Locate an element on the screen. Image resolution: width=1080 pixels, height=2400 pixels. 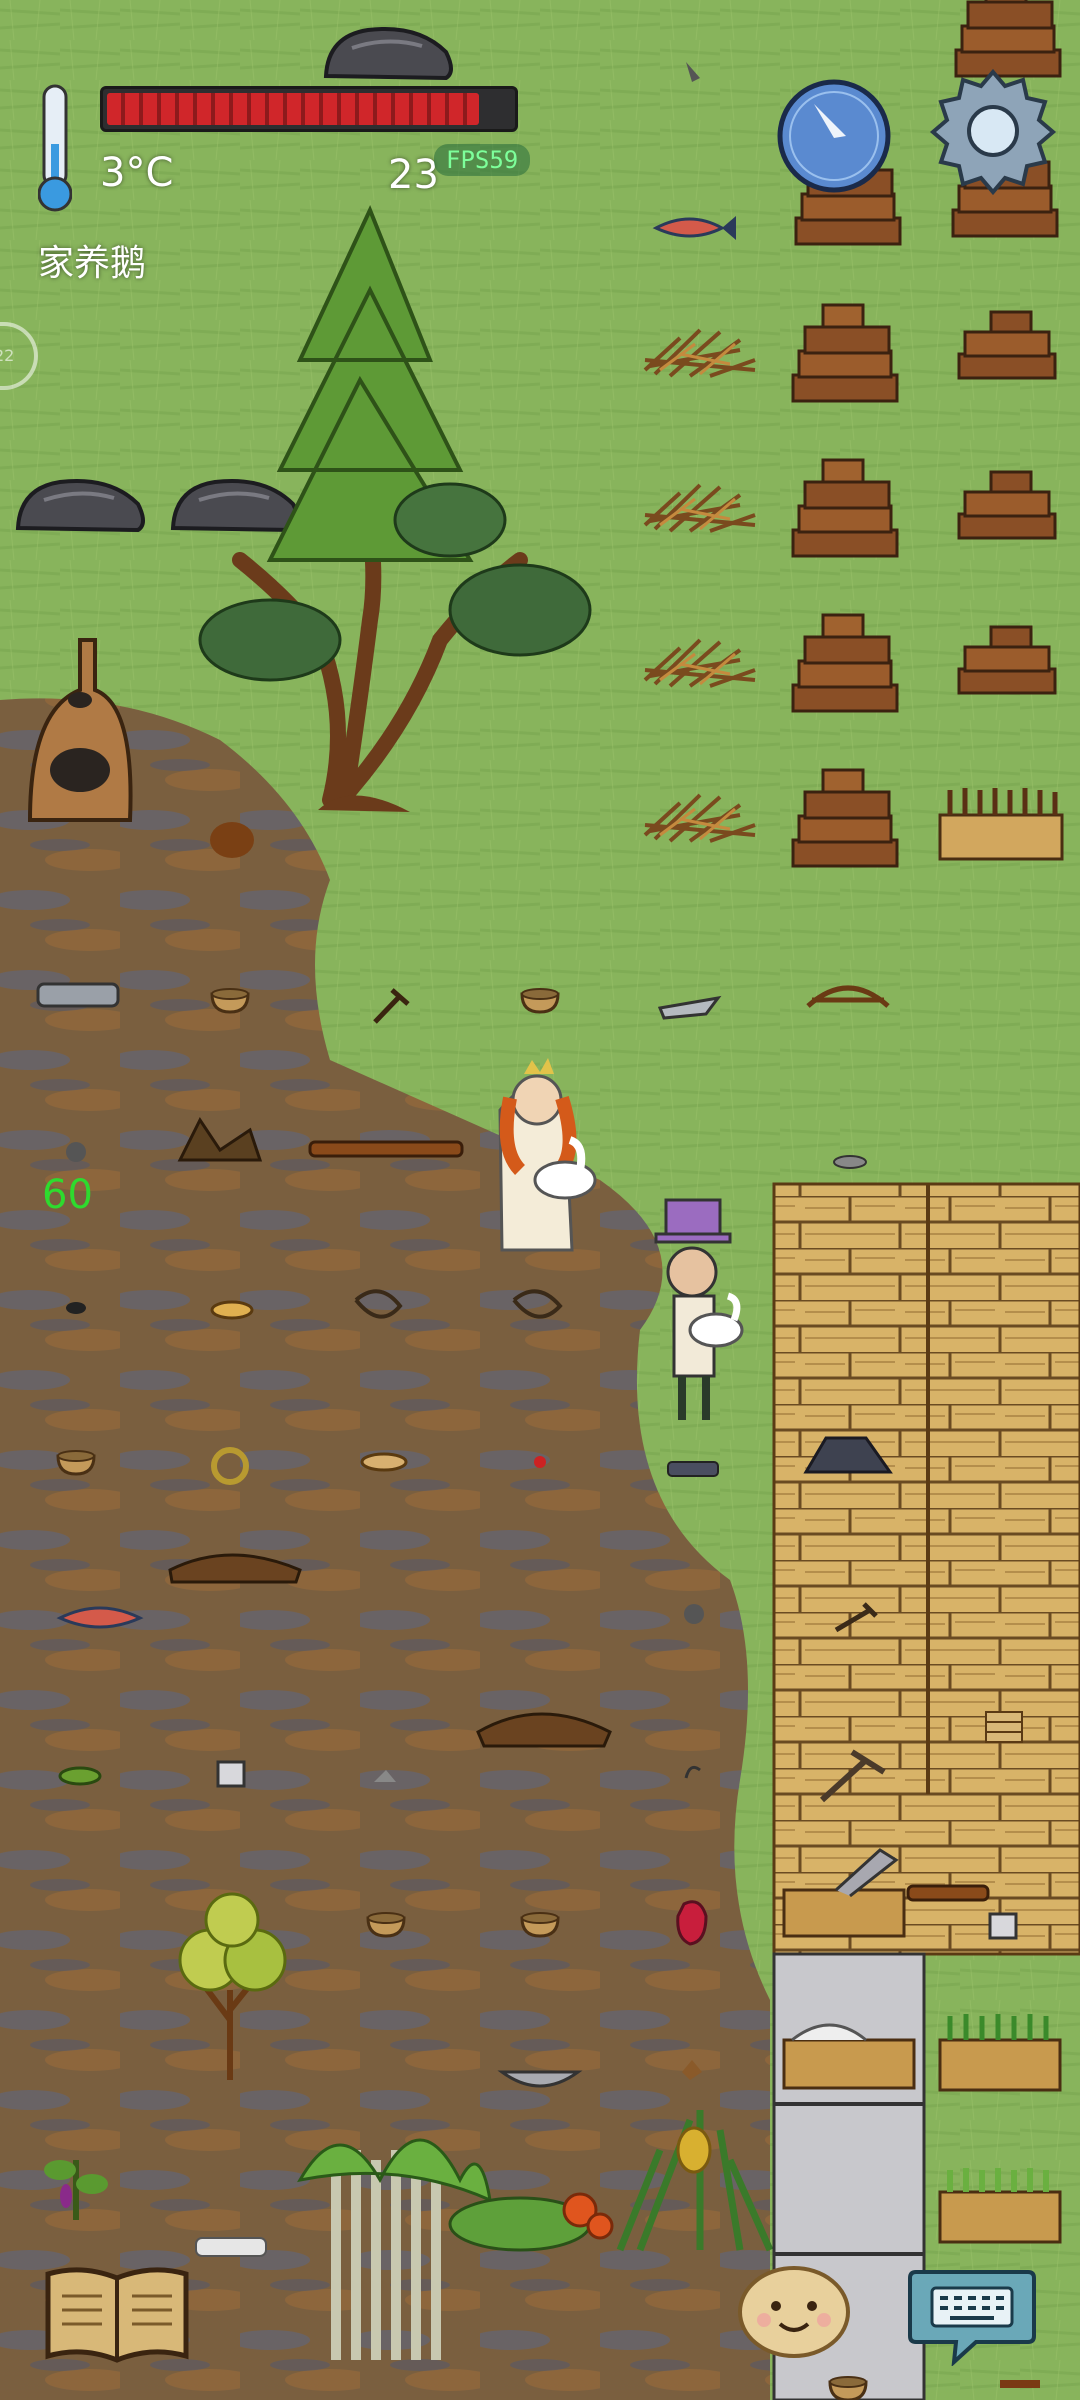
keyboard-icon is located at coordinates (972, 2314).